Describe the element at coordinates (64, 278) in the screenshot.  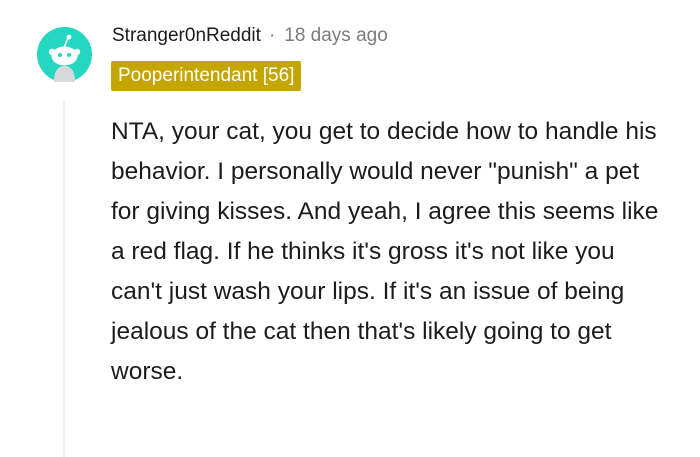
I see `thread-collapse-line` at that location.